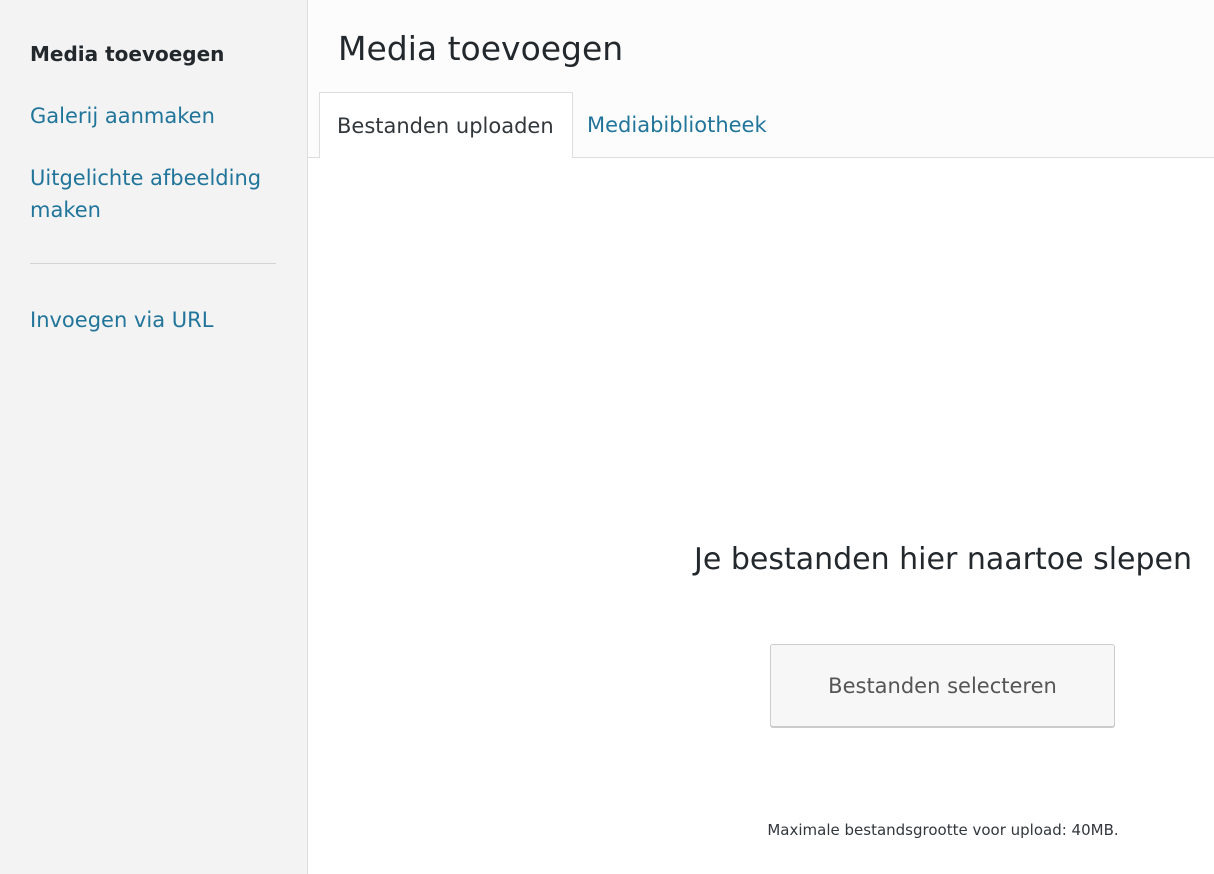 The width and height of the screenshot is (1214, 874). I want to click on menu-item-add-media: Media toevoegen, so click(155, 54).